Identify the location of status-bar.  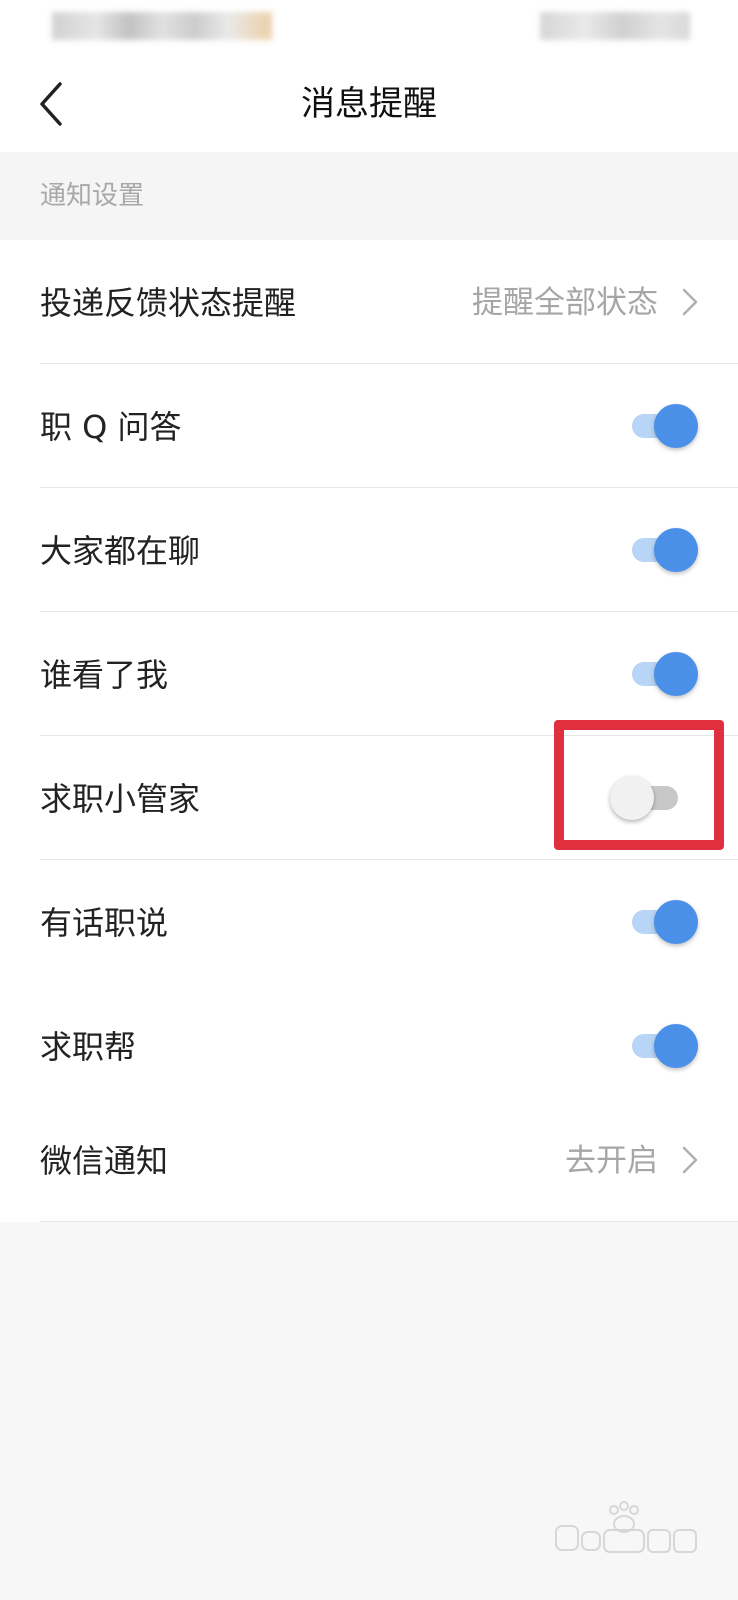
(369, 30).